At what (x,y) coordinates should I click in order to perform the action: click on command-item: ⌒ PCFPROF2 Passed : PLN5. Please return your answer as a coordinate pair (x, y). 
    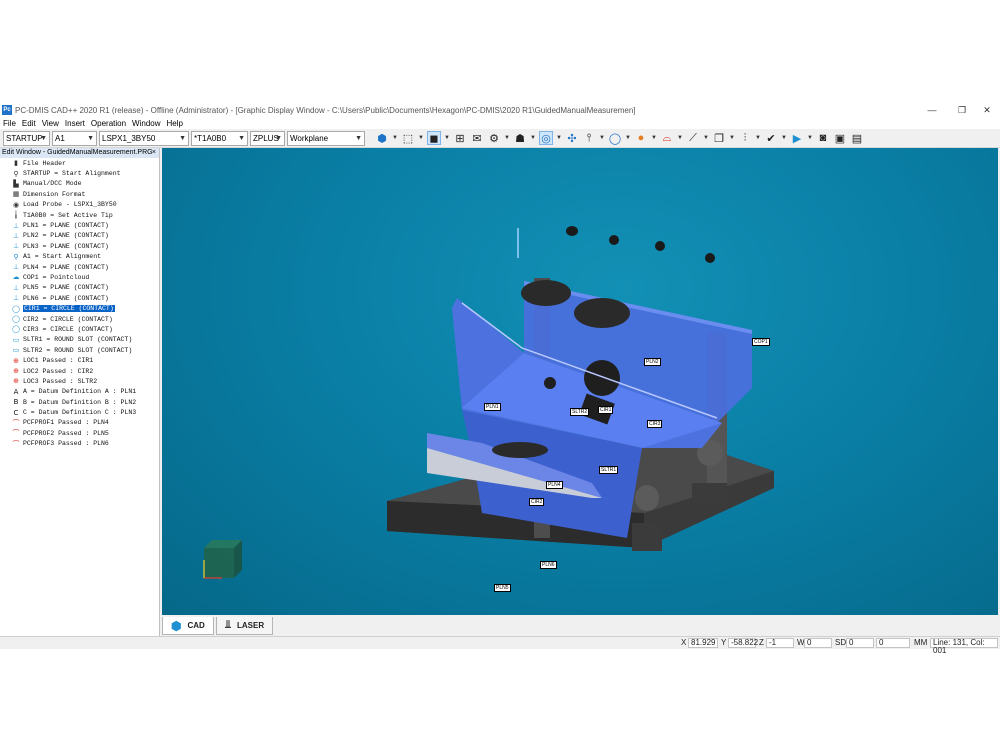
    Looking at the image, I should click on (79, 433).